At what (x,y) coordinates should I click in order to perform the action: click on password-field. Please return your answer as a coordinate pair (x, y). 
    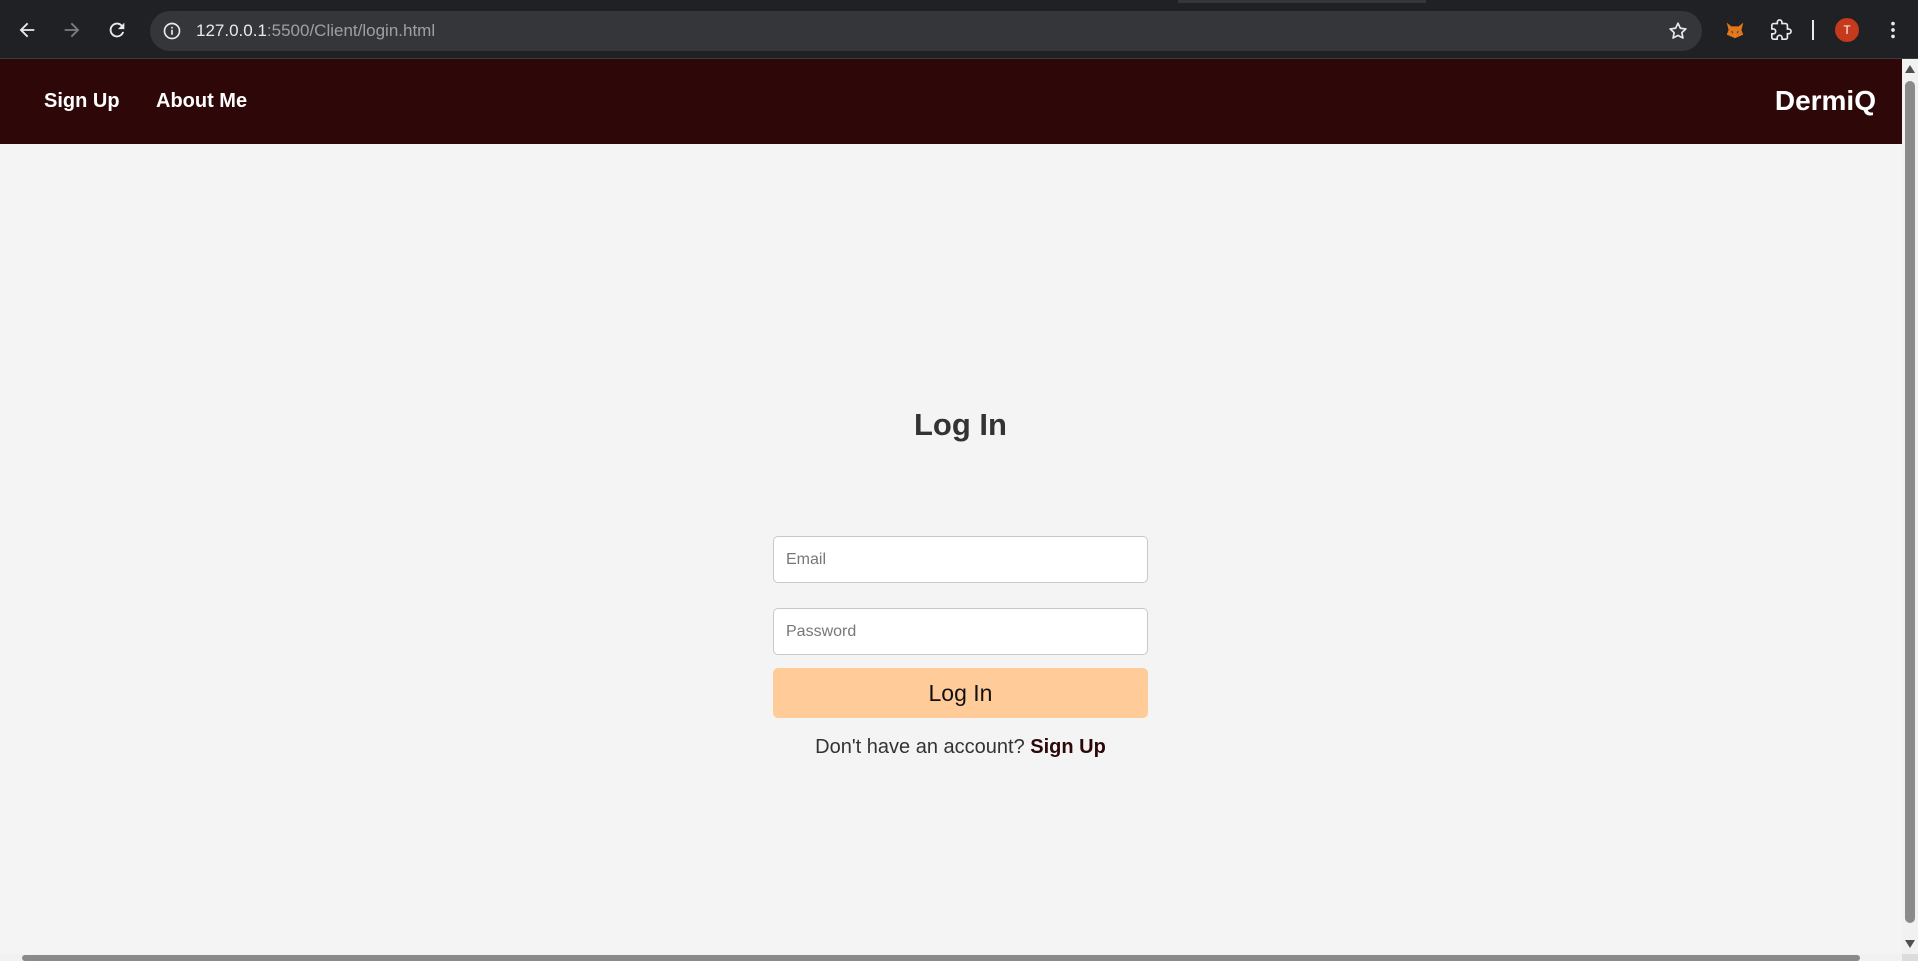
    Looking at the image, I should click on (960, 631).